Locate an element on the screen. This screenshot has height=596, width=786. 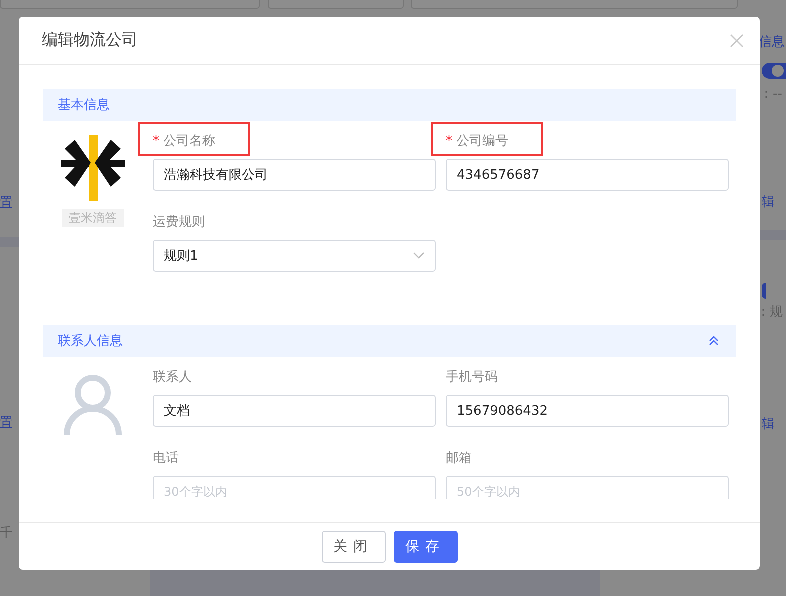
dialog-title: 编辑物流公司 is located at coordinates (90, 40).